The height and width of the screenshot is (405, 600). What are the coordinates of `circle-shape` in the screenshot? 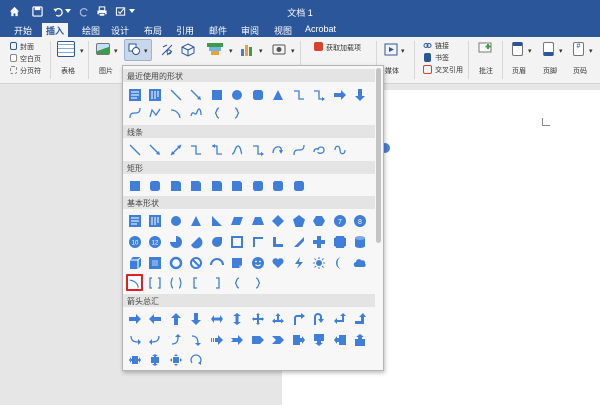 It's located at (237, 94).